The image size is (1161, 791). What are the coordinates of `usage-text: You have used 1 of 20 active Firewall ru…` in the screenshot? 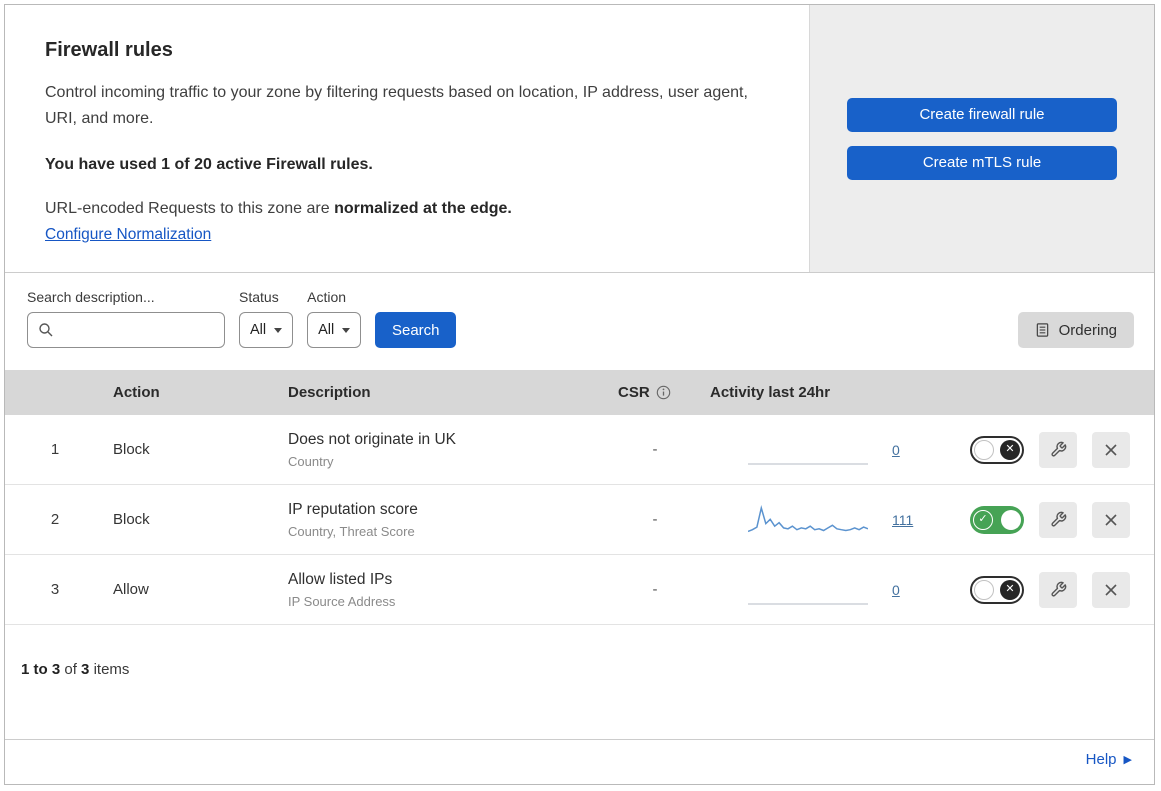 It's located at (209, 164).